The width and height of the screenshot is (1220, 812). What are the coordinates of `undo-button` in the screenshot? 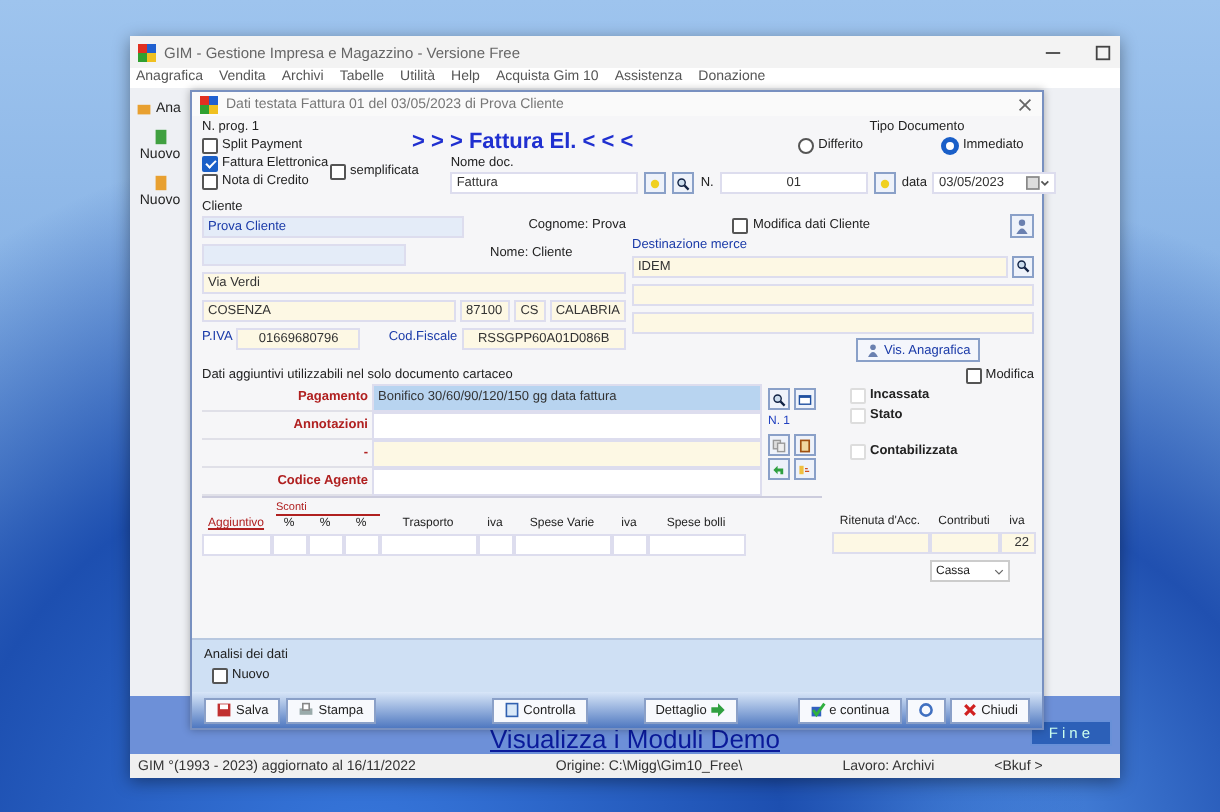 It's located at (779, 469).